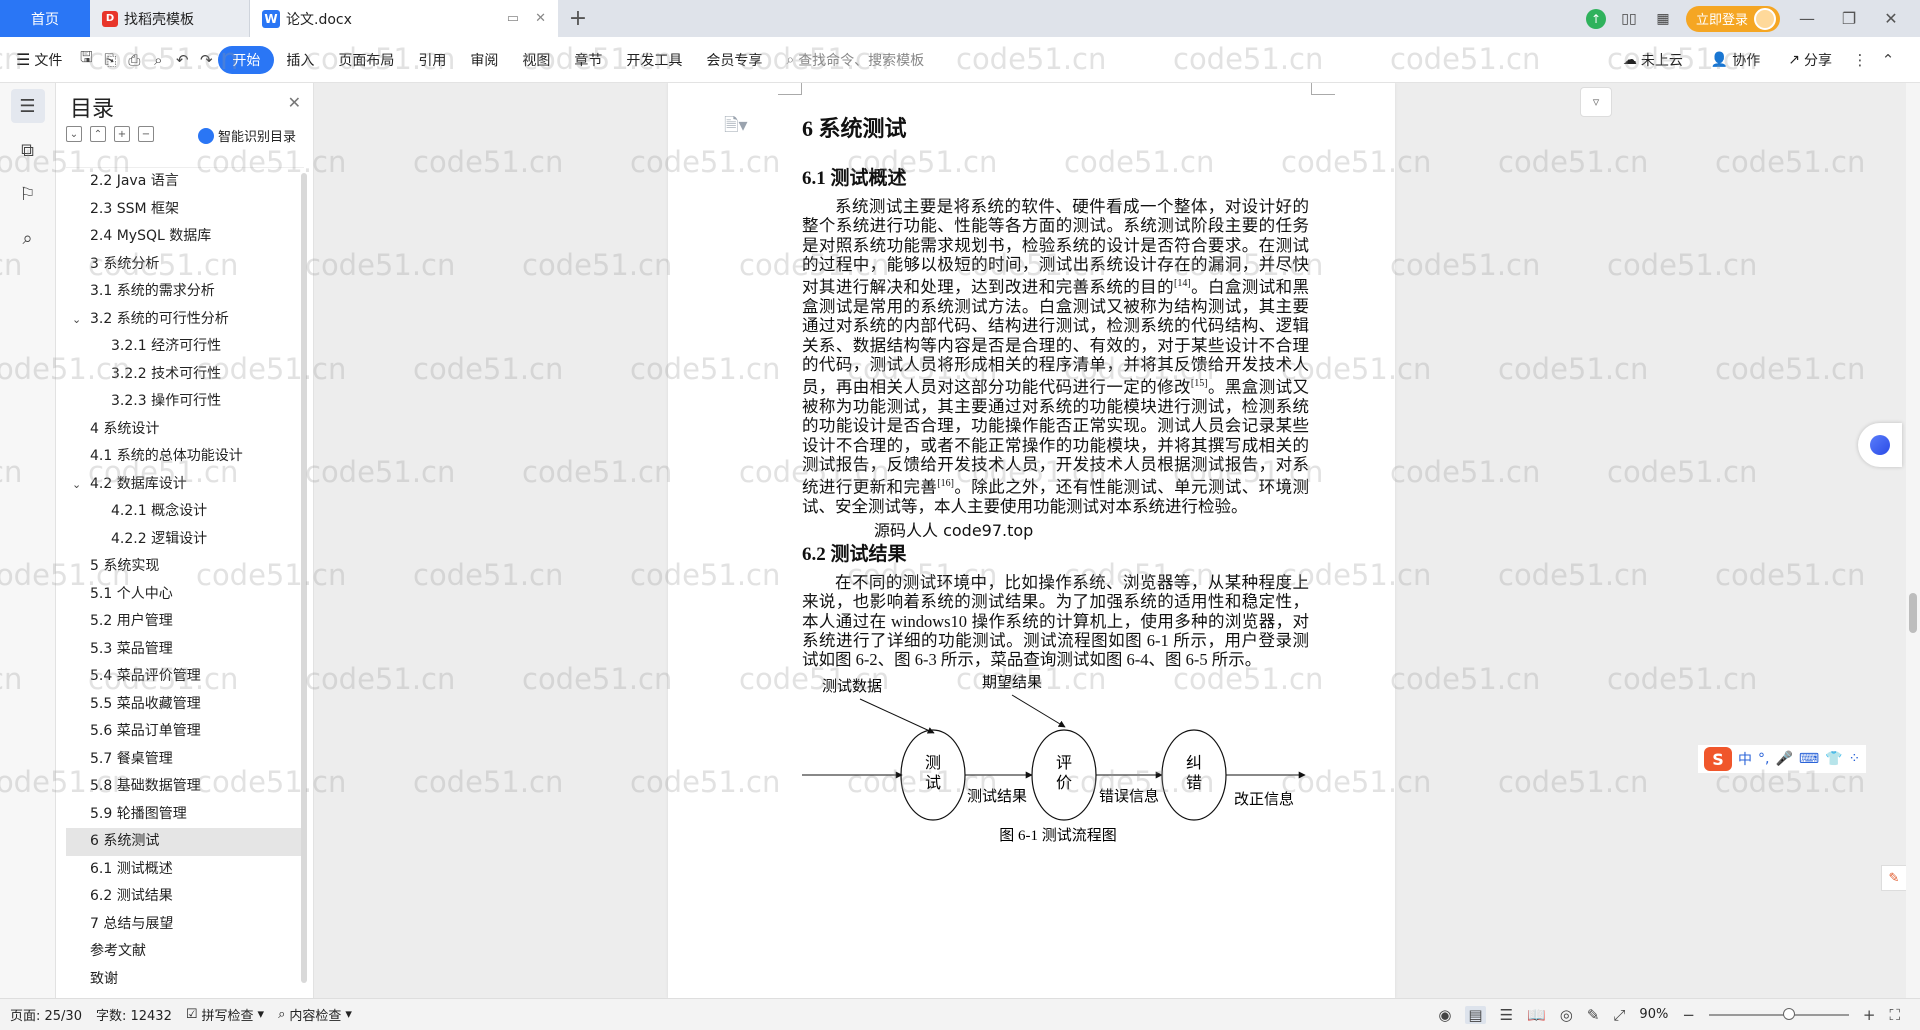 The image size is (1920, 1030). What do you see at coordinates (294, 102) in the screenshot?
I see `close-icon: ✕` at bounding box center [294, 102].